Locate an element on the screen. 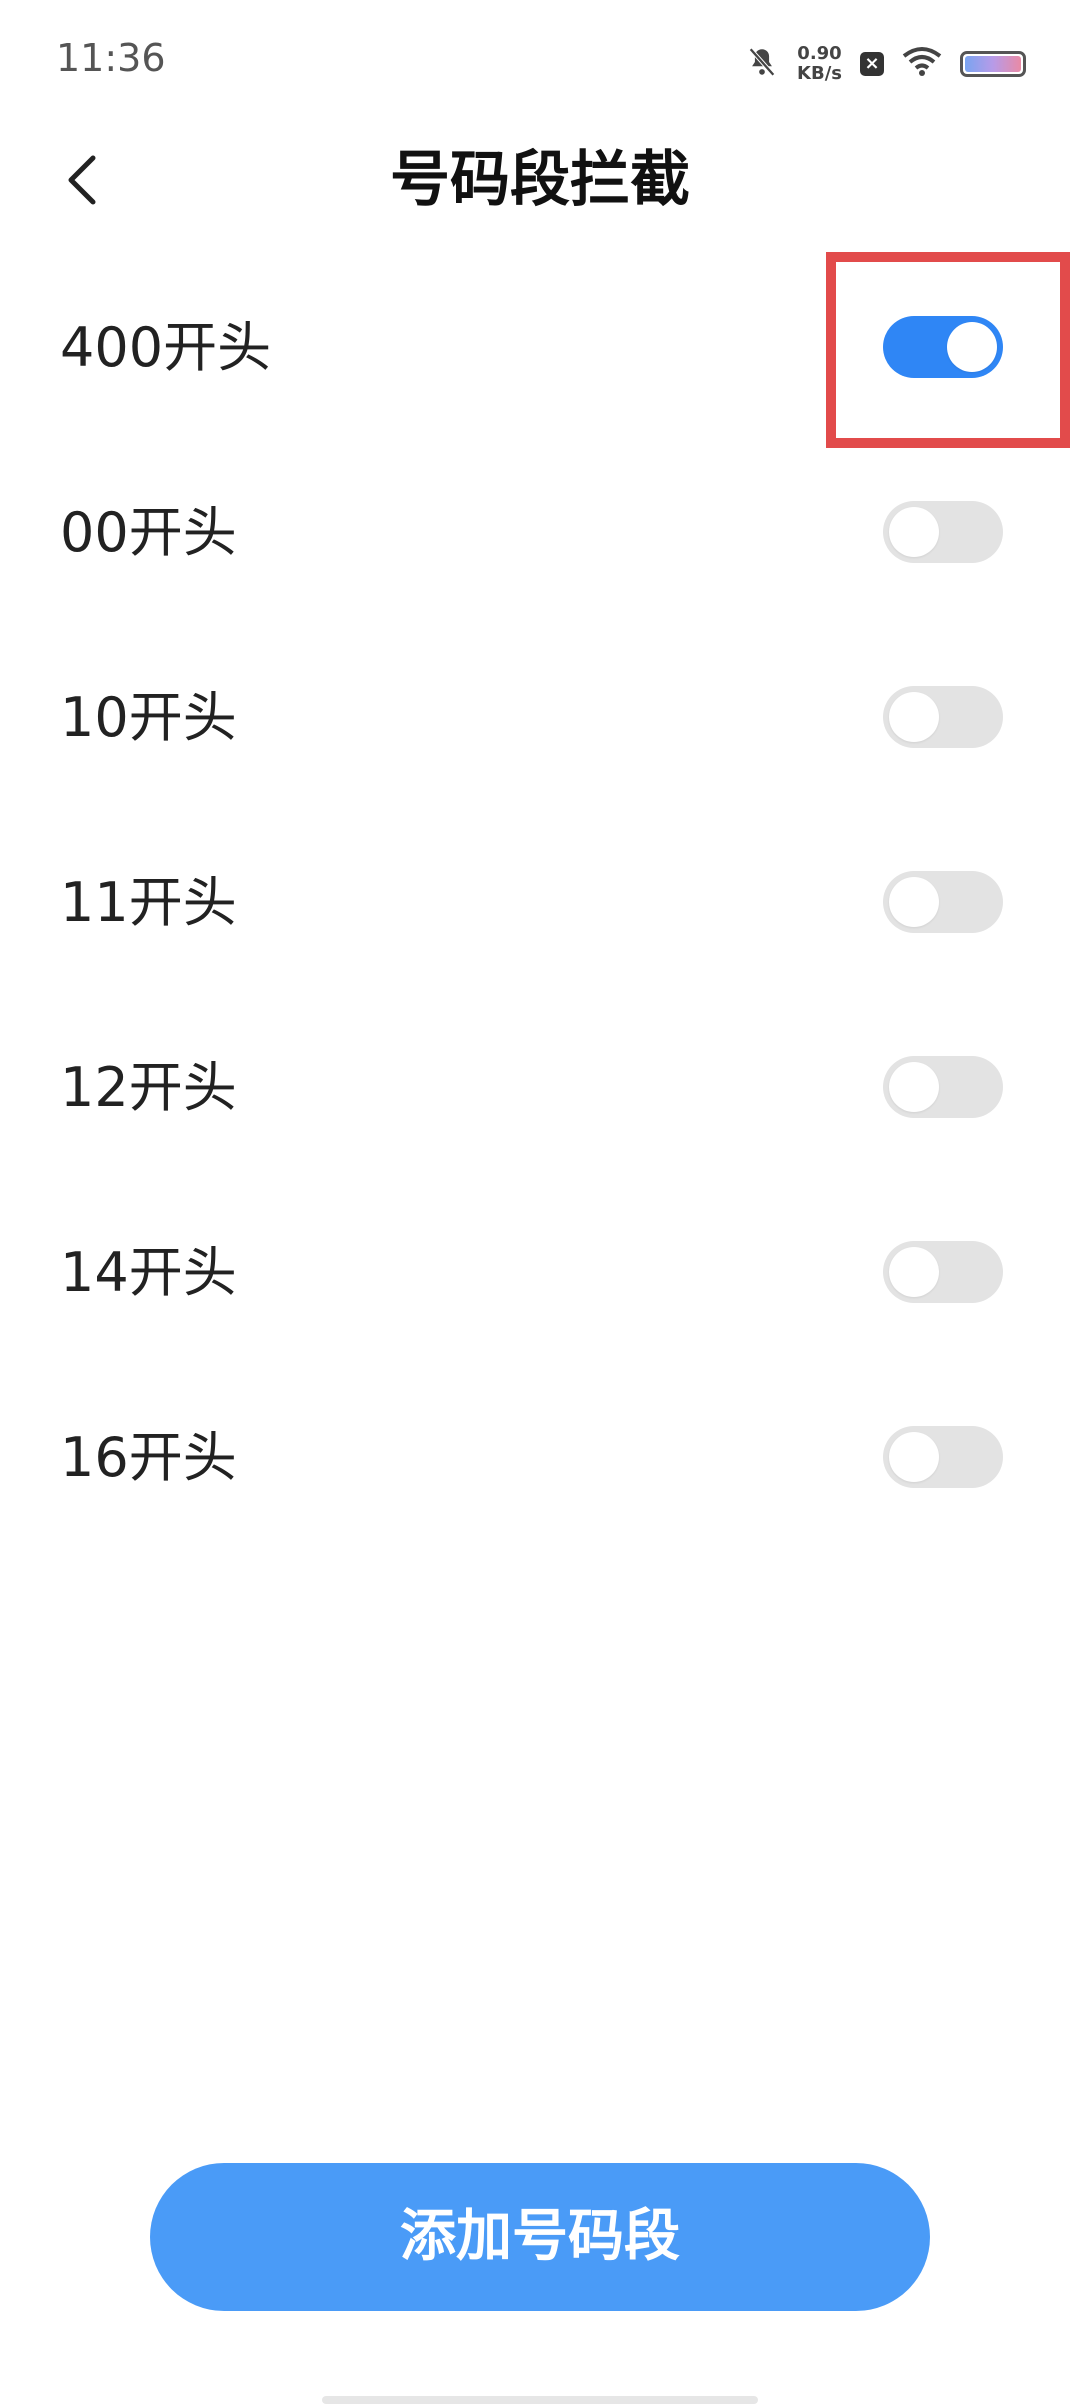 Image resolution: width=1080 pixels, height=2408 pixels. header: 号码段拦截 is located at coordinates (540, 180).